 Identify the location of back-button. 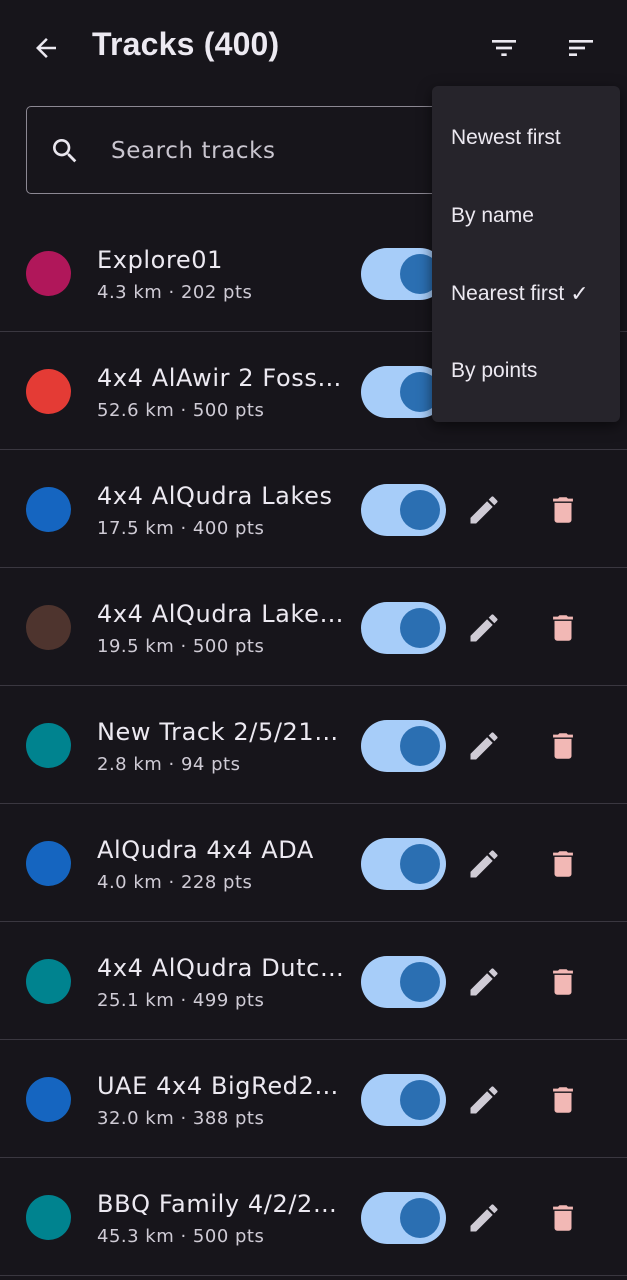
(46, 48).